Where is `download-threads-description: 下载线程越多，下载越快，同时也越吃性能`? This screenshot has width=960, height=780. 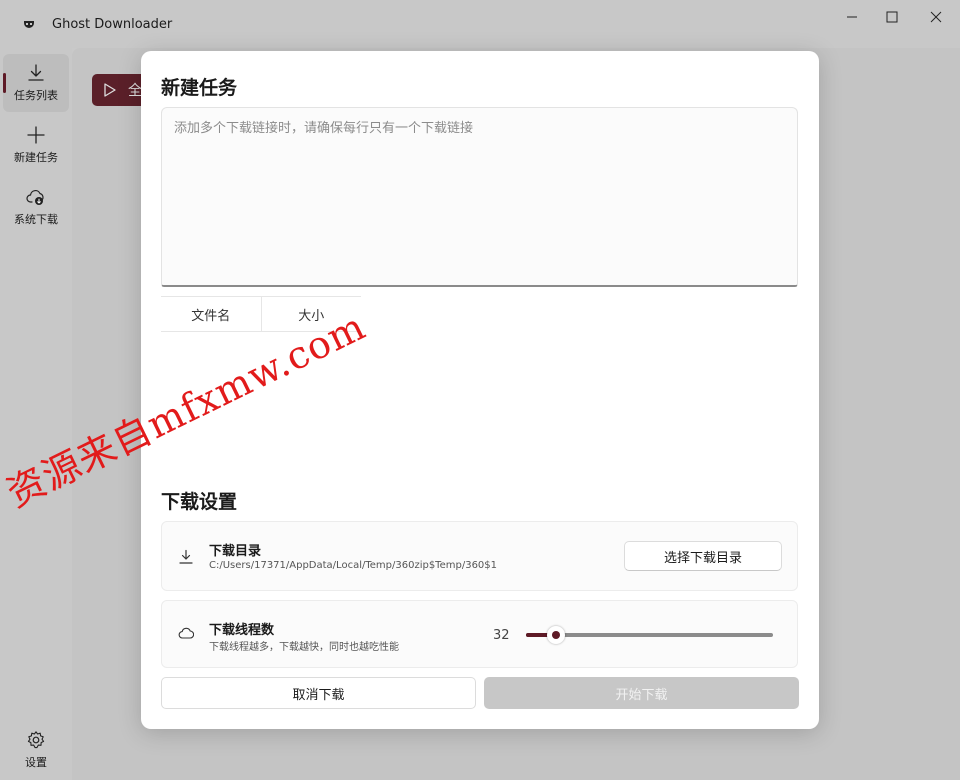 download-threads-description: 下载线程越多，下载越快，同时也越吃性能 is located at coordinates (304, 647).